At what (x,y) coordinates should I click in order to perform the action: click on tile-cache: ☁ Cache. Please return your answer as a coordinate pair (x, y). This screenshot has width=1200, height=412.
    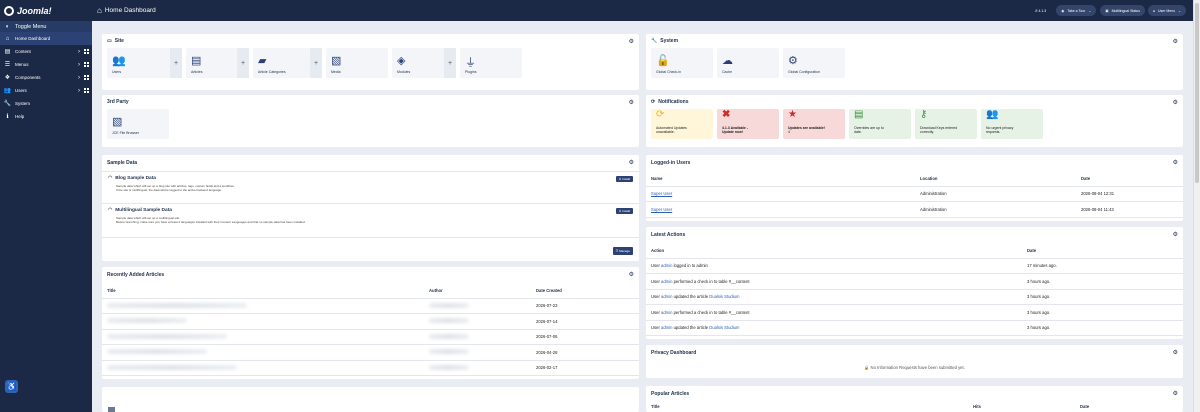
    Looking at the image, I should click on (748, 63).